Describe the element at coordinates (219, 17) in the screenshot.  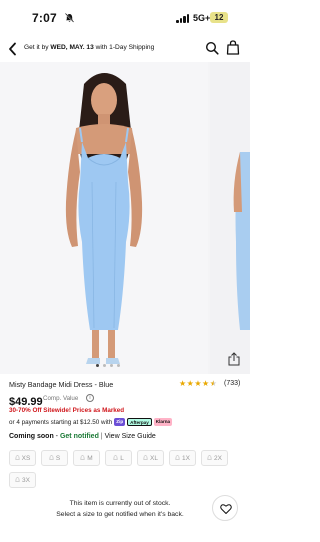
I see `battery-icon: 12` at that location.